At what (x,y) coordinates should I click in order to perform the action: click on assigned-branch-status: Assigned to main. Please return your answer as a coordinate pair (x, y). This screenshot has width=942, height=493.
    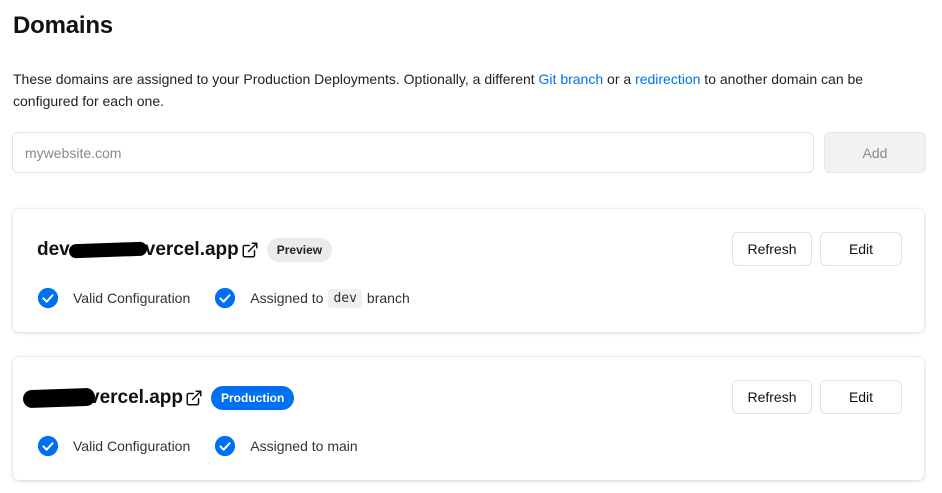
    Looking at the image, I should click on (286, 446).